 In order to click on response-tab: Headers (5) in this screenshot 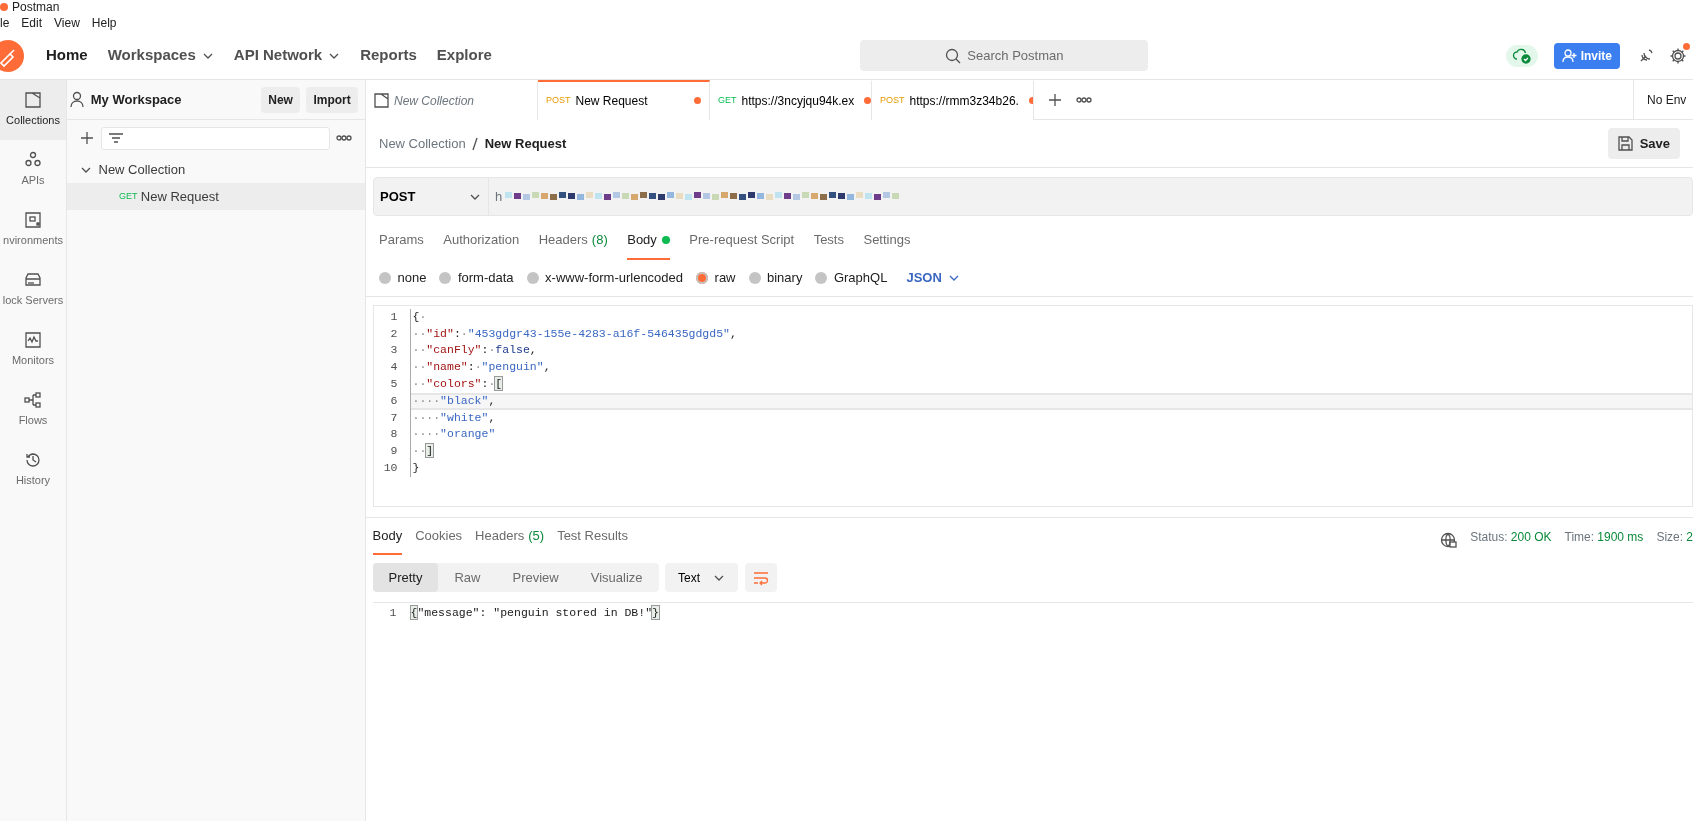, I will do `click(510, 540)`.